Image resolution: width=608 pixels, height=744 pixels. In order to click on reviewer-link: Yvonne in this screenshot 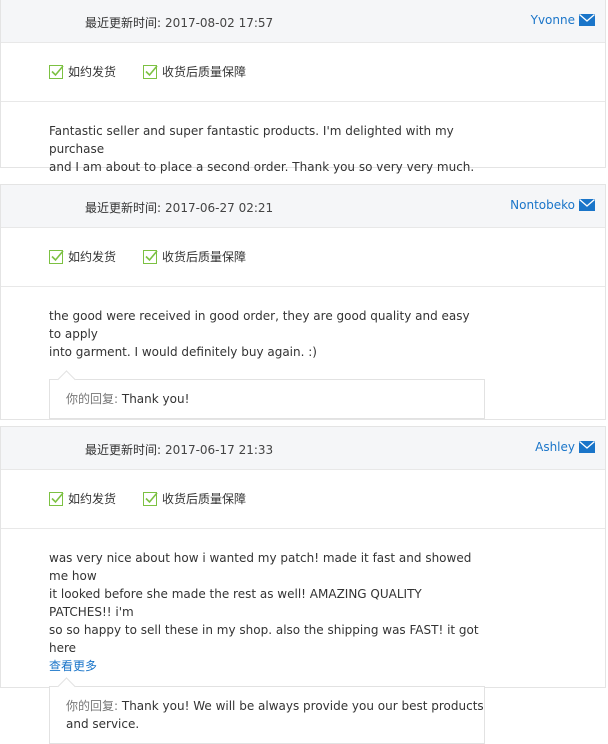, I will do `click(563, 20)`.